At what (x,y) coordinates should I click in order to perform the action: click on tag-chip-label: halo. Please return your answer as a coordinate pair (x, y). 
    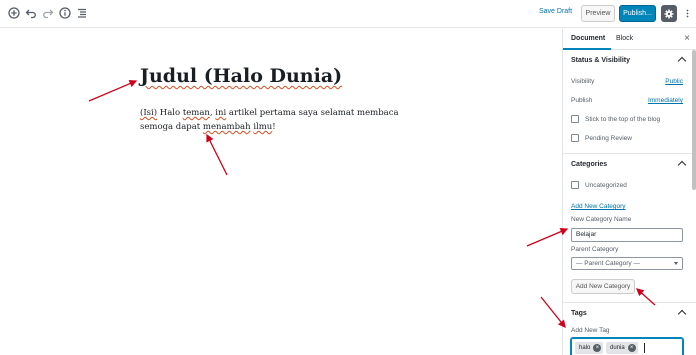
    Looking at the image, I should click on (585, 348).